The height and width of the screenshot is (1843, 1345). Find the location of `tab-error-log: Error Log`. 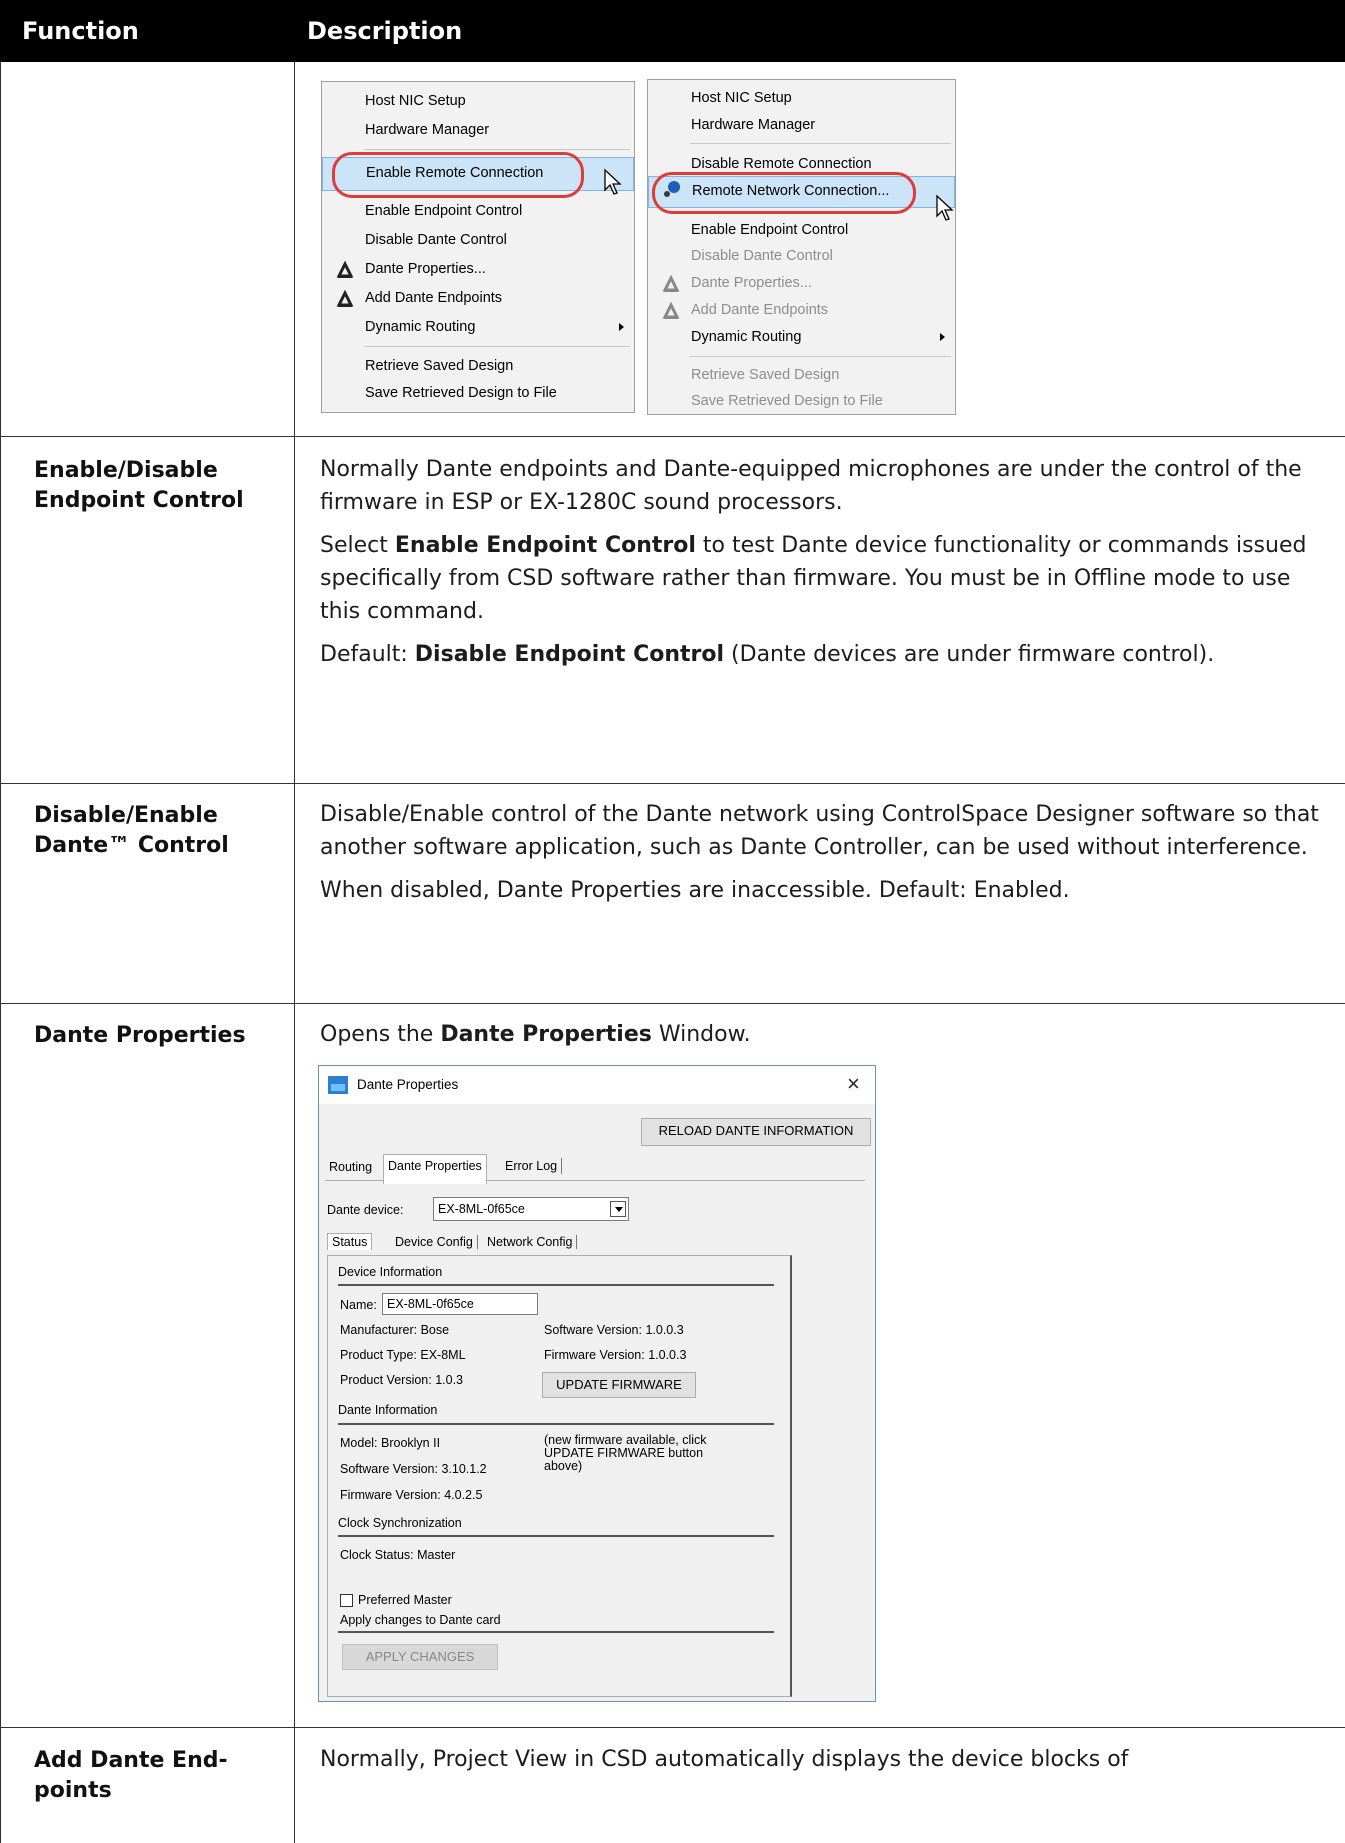

tab-error-log: Error Log is located at coordinates (532, 1166).